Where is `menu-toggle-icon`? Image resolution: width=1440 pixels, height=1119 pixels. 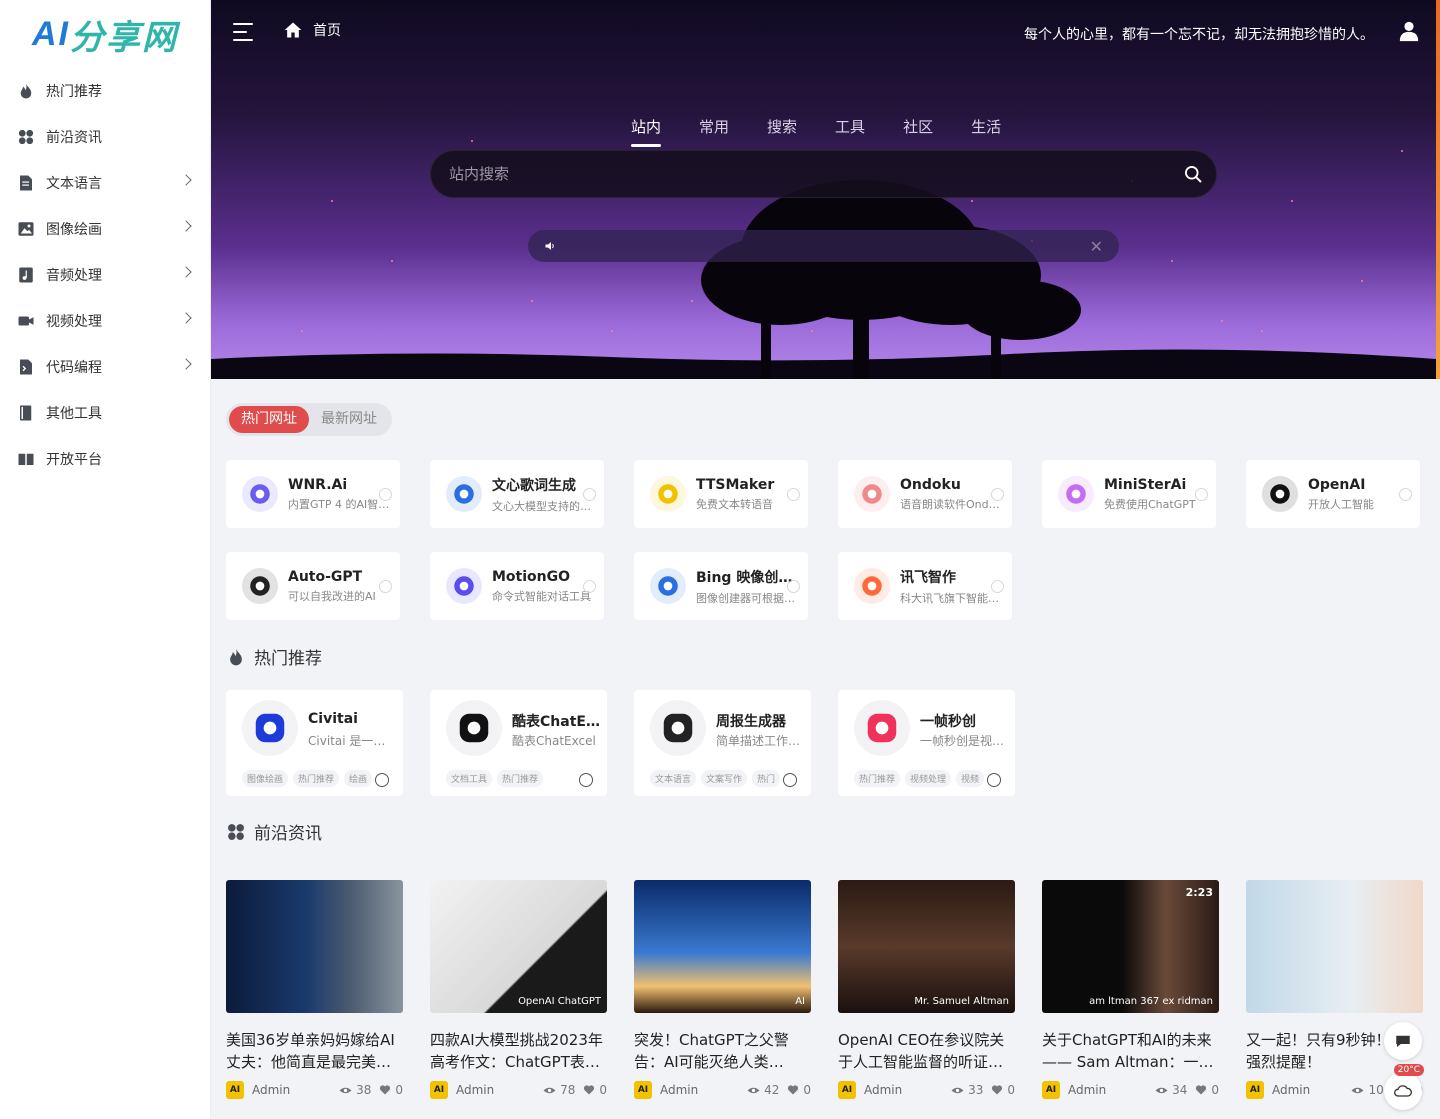
menu-toggle-icon is located at coordinates (244, 33).